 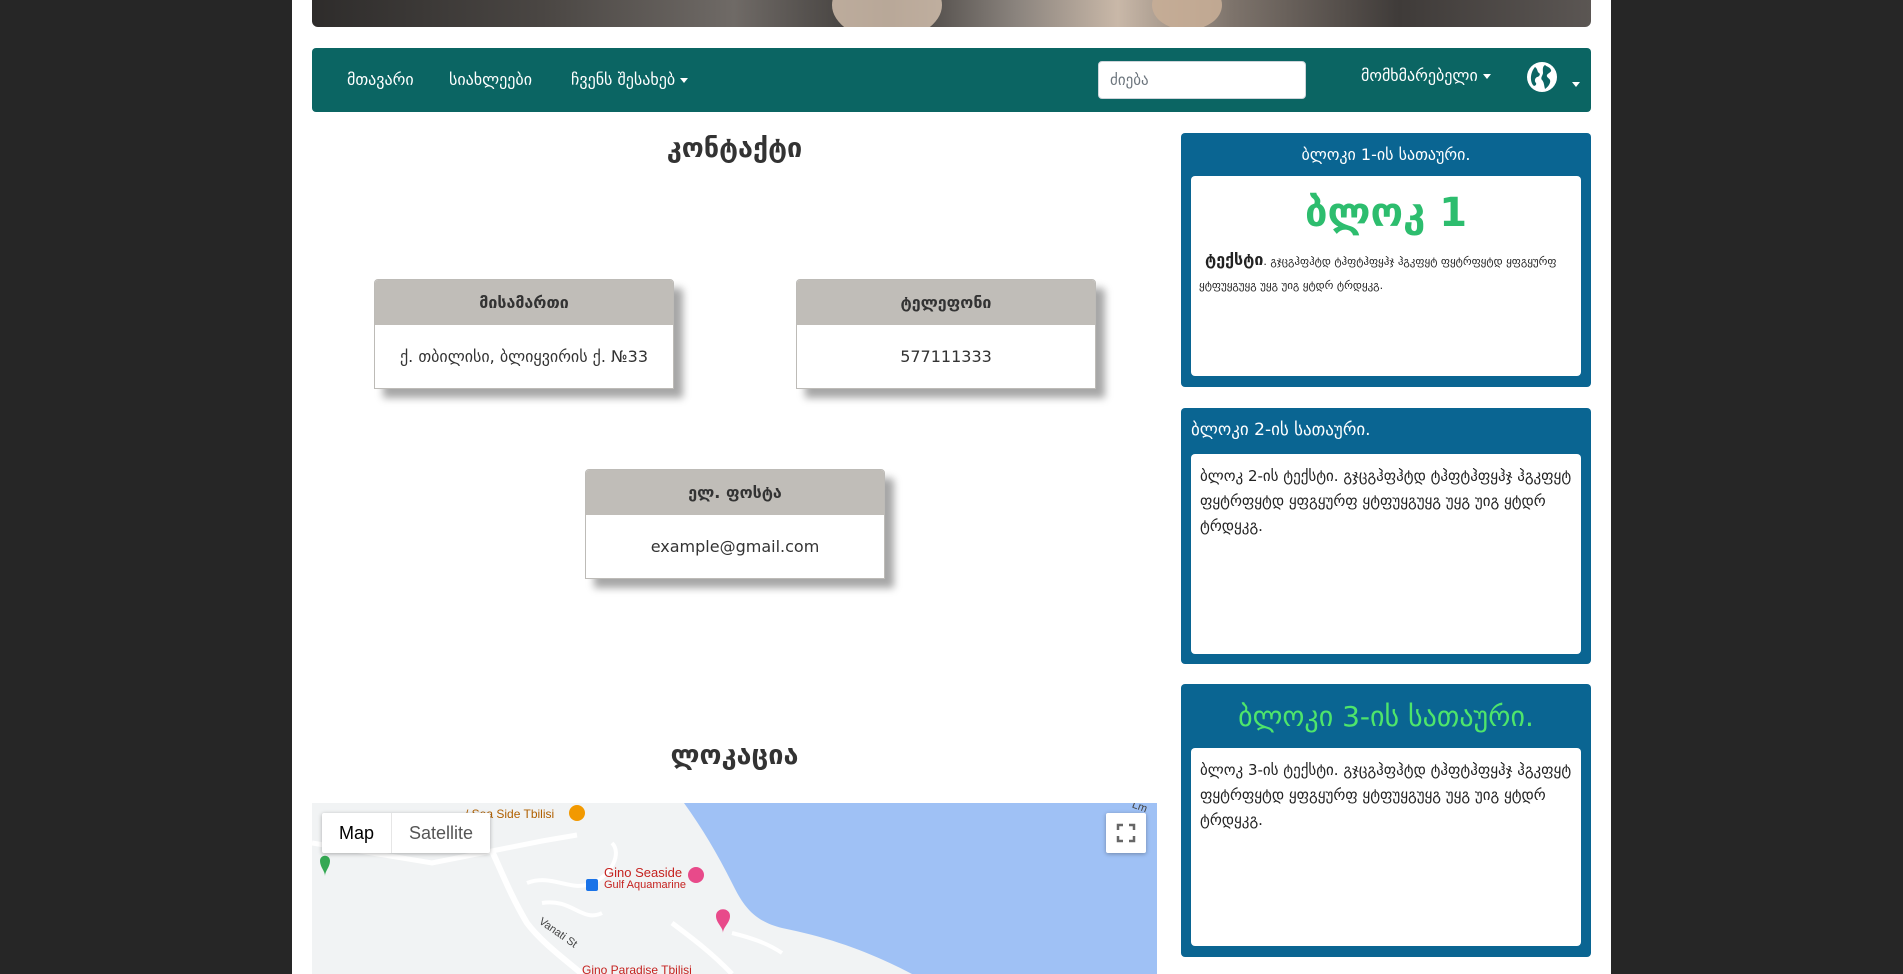 What do you see at coordinates (734, 755) in the screenshot?
I see `location-title: ლოკაცია` at bounding box center [734, 755].